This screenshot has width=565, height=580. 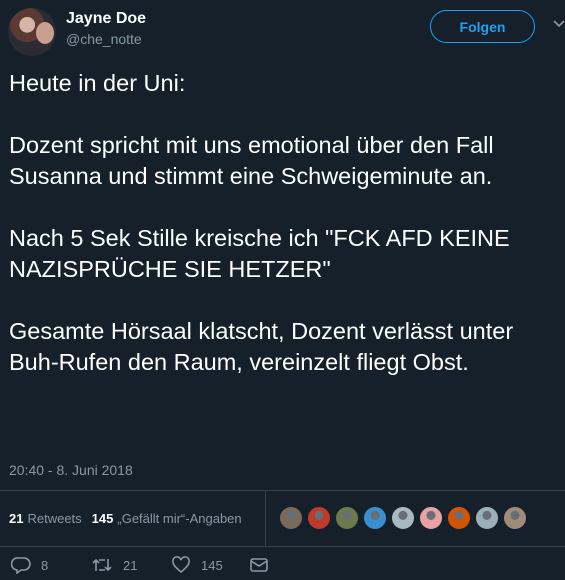 What do you see at coordinates (45, 565) in the screenshot?
I see `reply-count: 8` at bounding box center [45, 565].